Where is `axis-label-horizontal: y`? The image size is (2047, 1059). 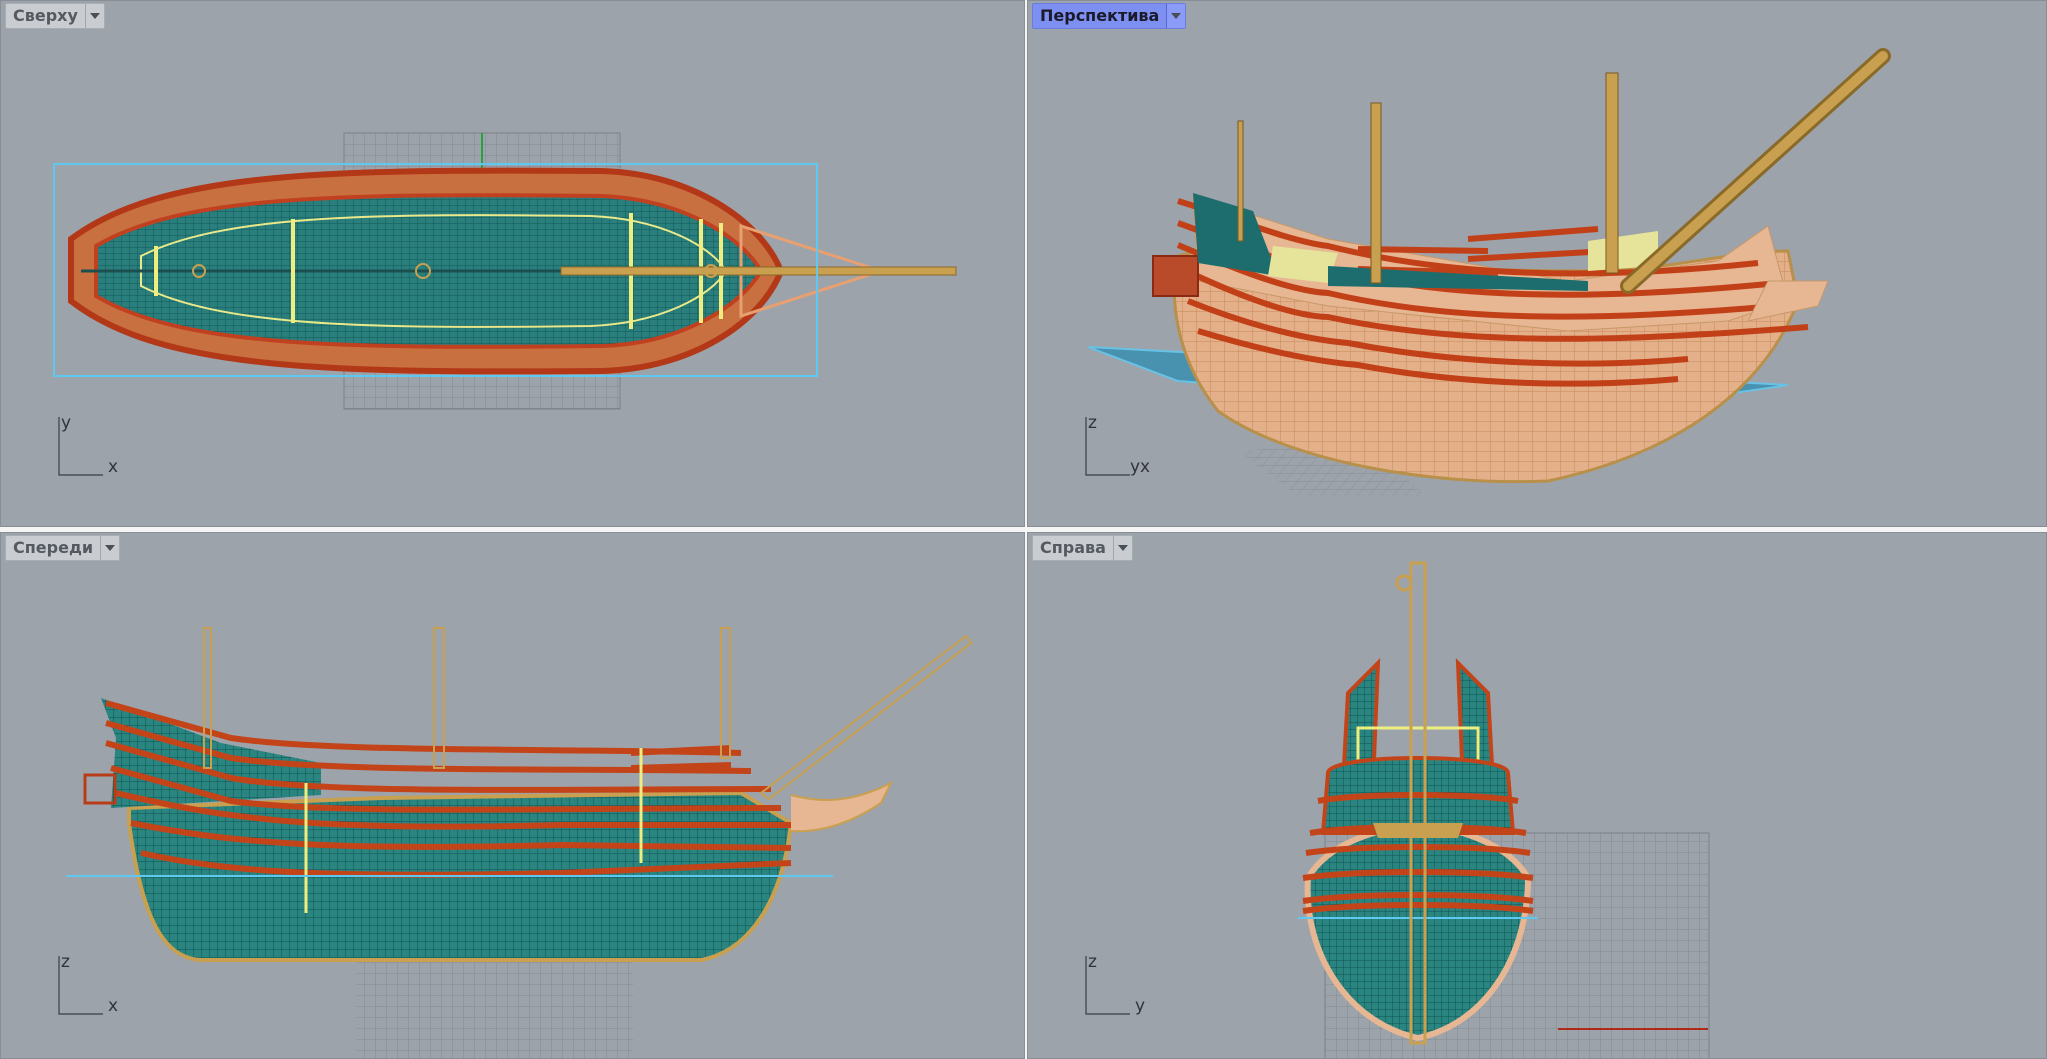
axis-label-horizontal: y is located at coordinates (1140, 1006).